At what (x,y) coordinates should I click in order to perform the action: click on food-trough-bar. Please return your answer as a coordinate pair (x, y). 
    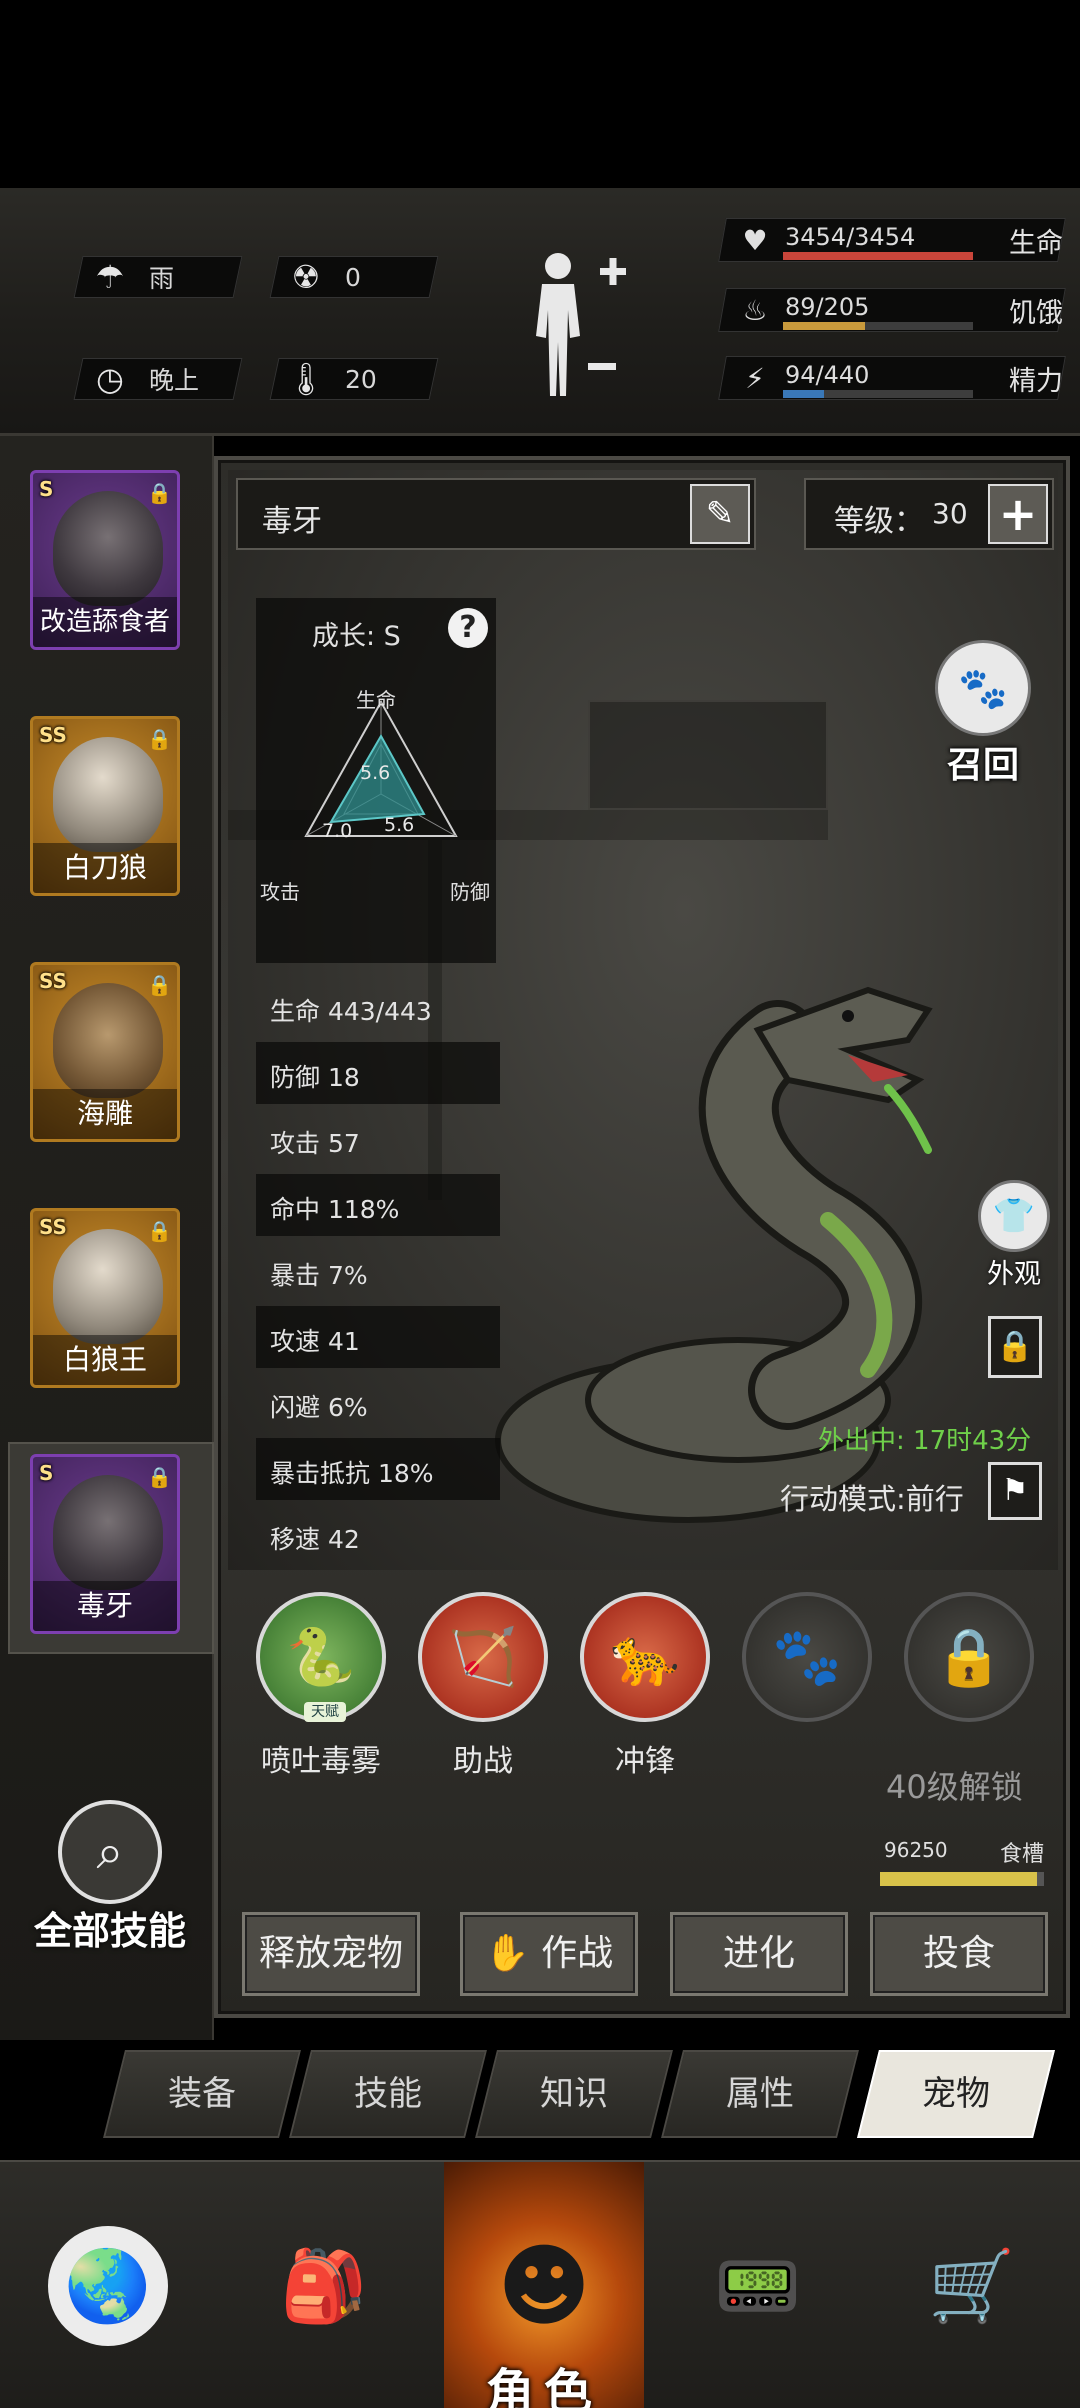
    Looking at the image, I should click on (962, 1879).